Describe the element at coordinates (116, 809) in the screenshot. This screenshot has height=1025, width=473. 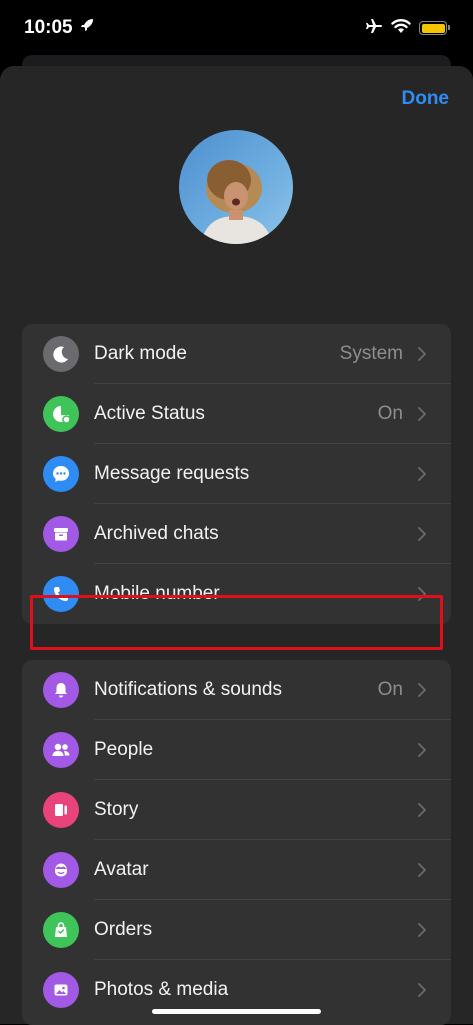
I see `settings-row-label: Story` at that location.